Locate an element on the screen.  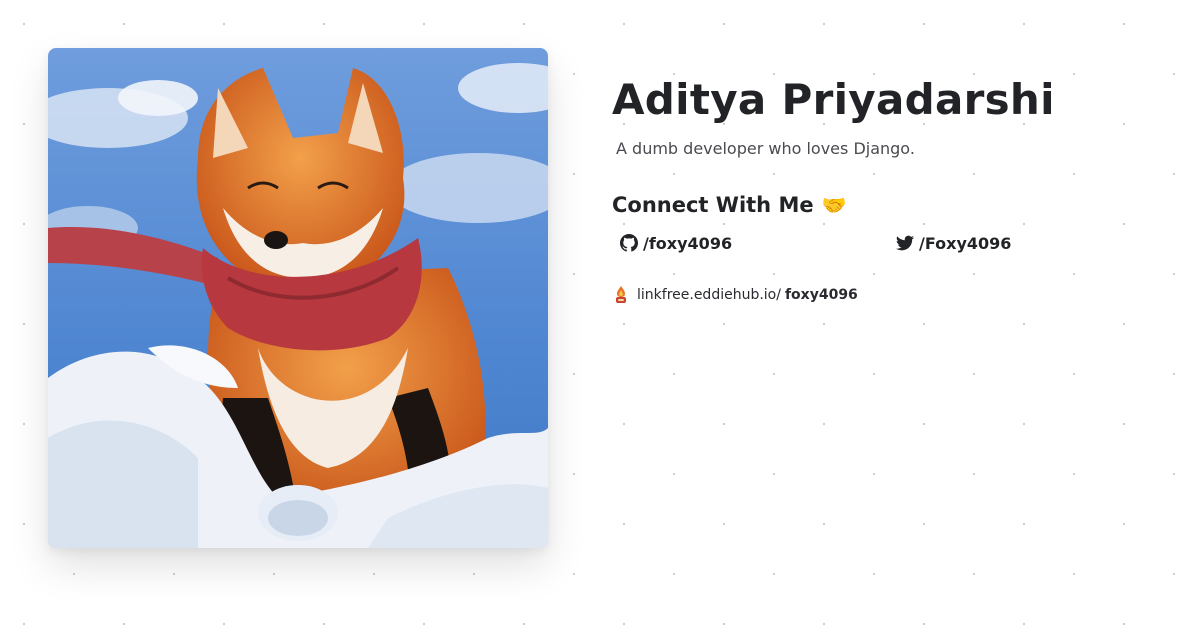
twitter-icon is located at coordinates (905, 243).